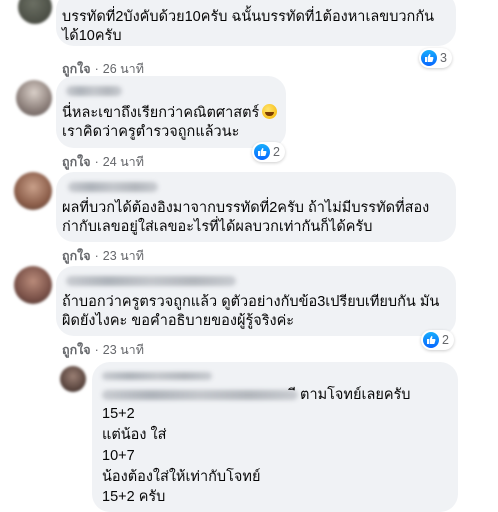 The height and width of the screenshot is (512, 498). Describe the element at coordinates (151, 132) in the screenshot. I see `comment-text-line: เราคิดว่าครูตำรวจถูกแล้วนะ` at that location.